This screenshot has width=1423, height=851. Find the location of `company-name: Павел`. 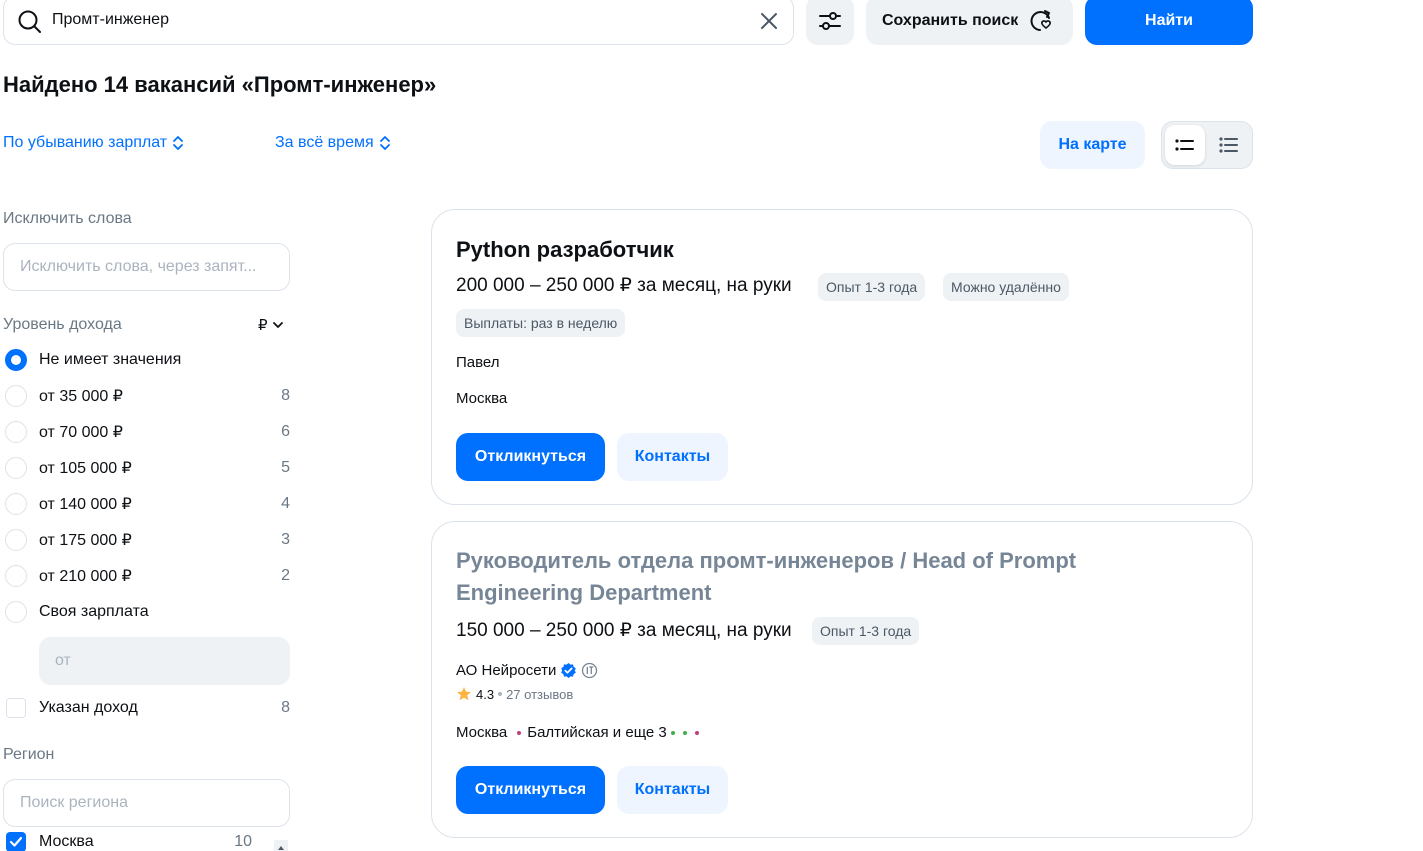

company-name: Павел is located at coordinates (478, 362).